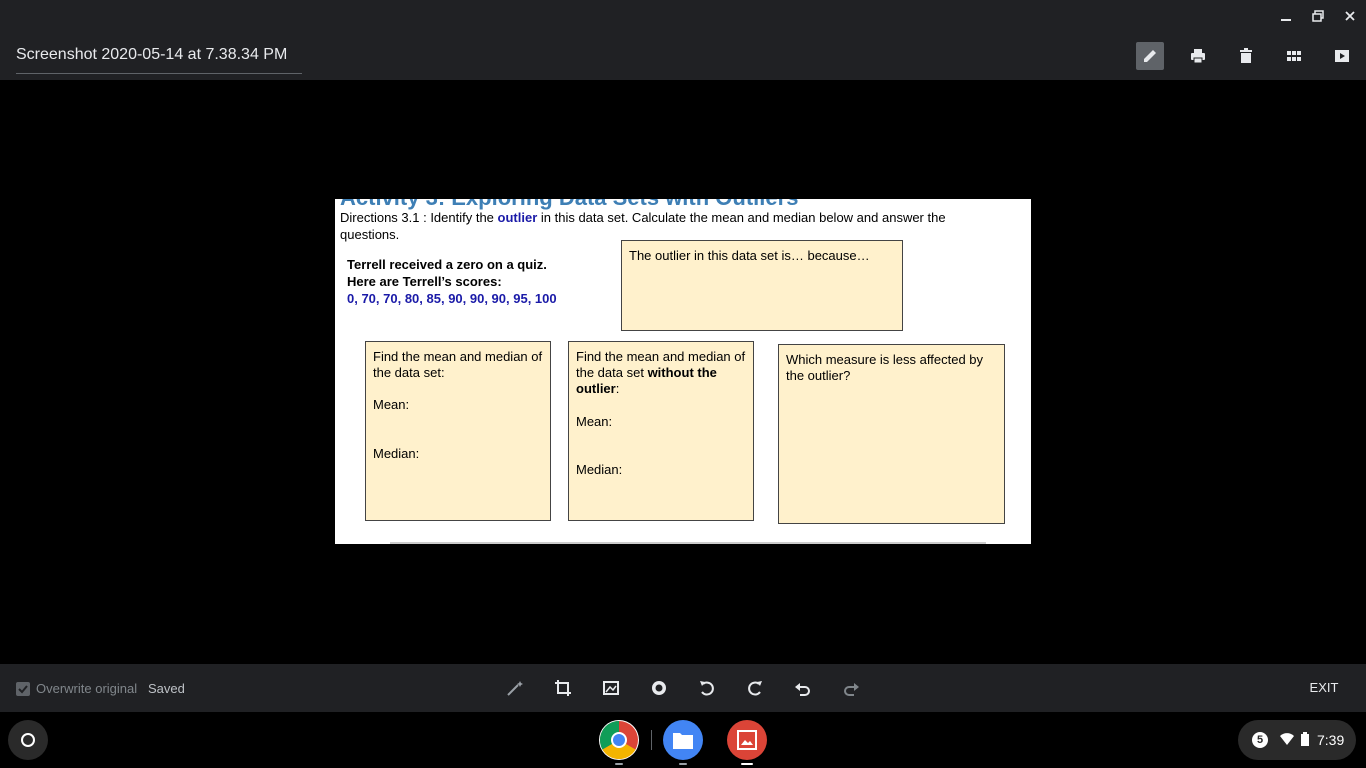 The image size is (1366, 768). What do you see at coordinates (1324, 687) in the screenshot?
I see `exit-button: EXIT` at bounding box center [1324, 687].